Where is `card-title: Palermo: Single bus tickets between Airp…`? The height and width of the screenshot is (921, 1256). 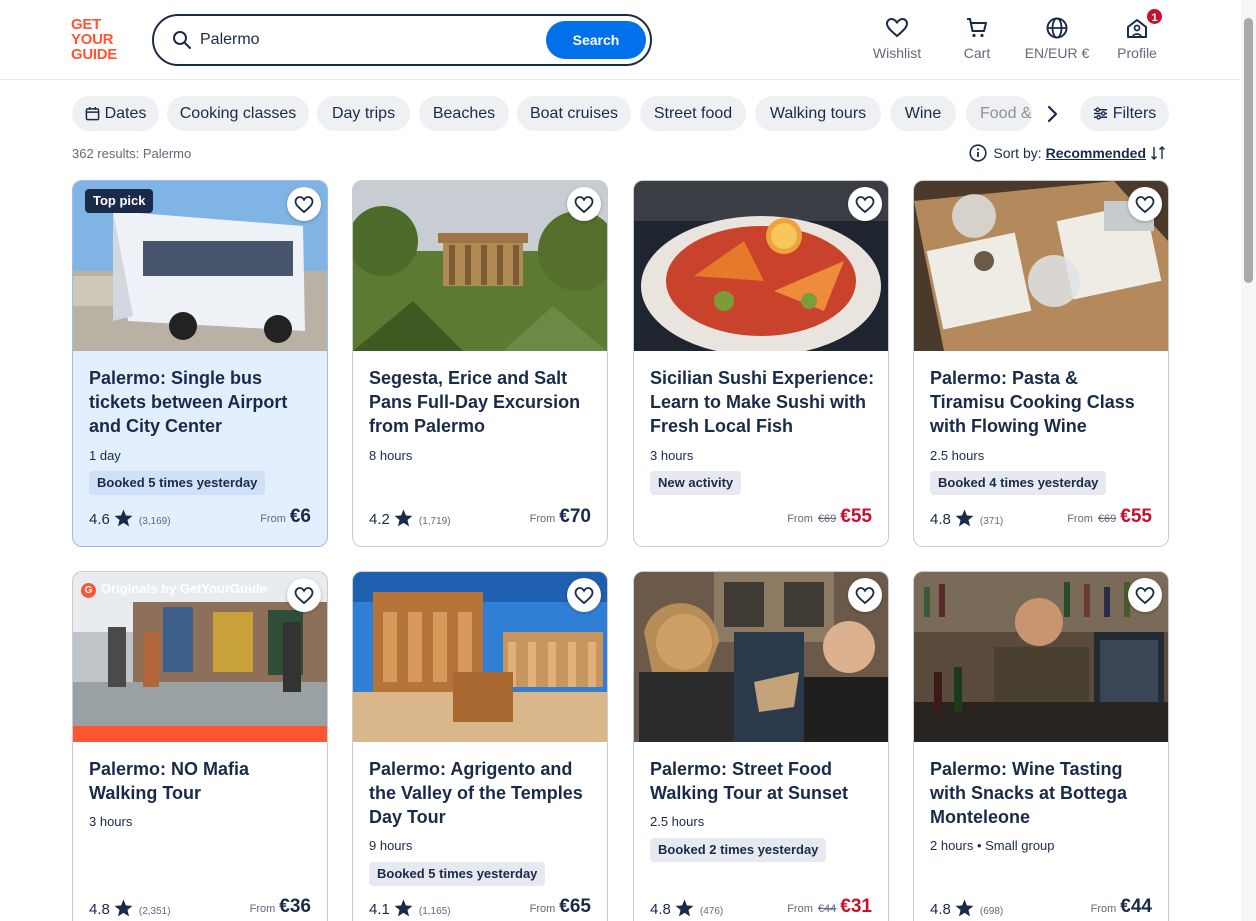
card-title: Palermo: Single bus tickets between Airp… is located at coordinates (202, 402).